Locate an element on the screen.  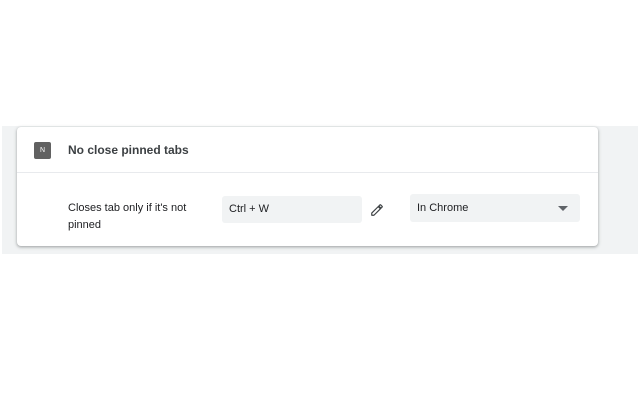
edit-shortcut-button is located at coordinates (377, 210).